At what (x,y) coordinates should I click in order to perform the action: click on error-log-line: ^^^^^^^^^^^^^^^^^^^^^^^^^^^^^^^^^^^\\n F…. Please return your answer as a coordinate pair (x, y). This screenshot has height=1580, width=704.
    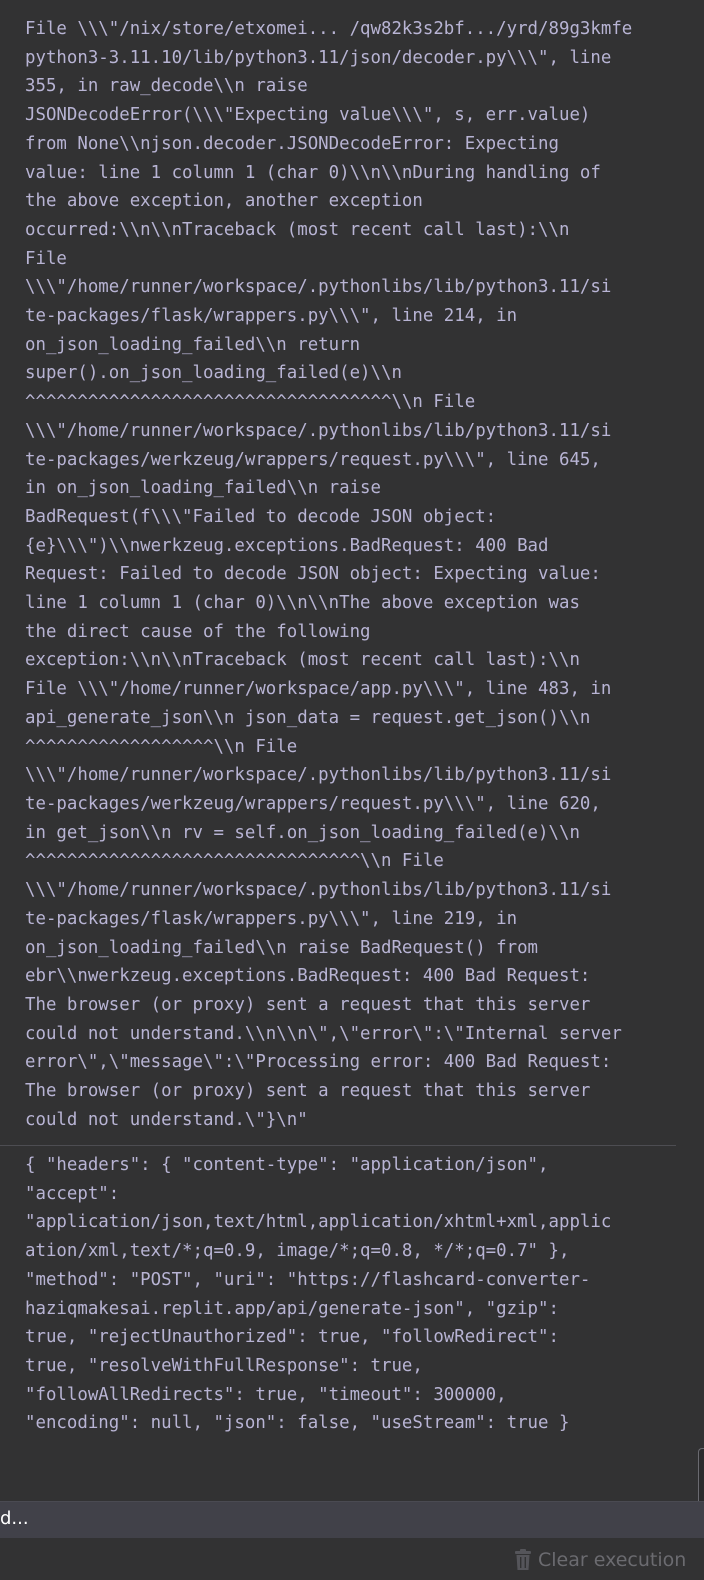
    Looking at the image, I should click on (250, 402).